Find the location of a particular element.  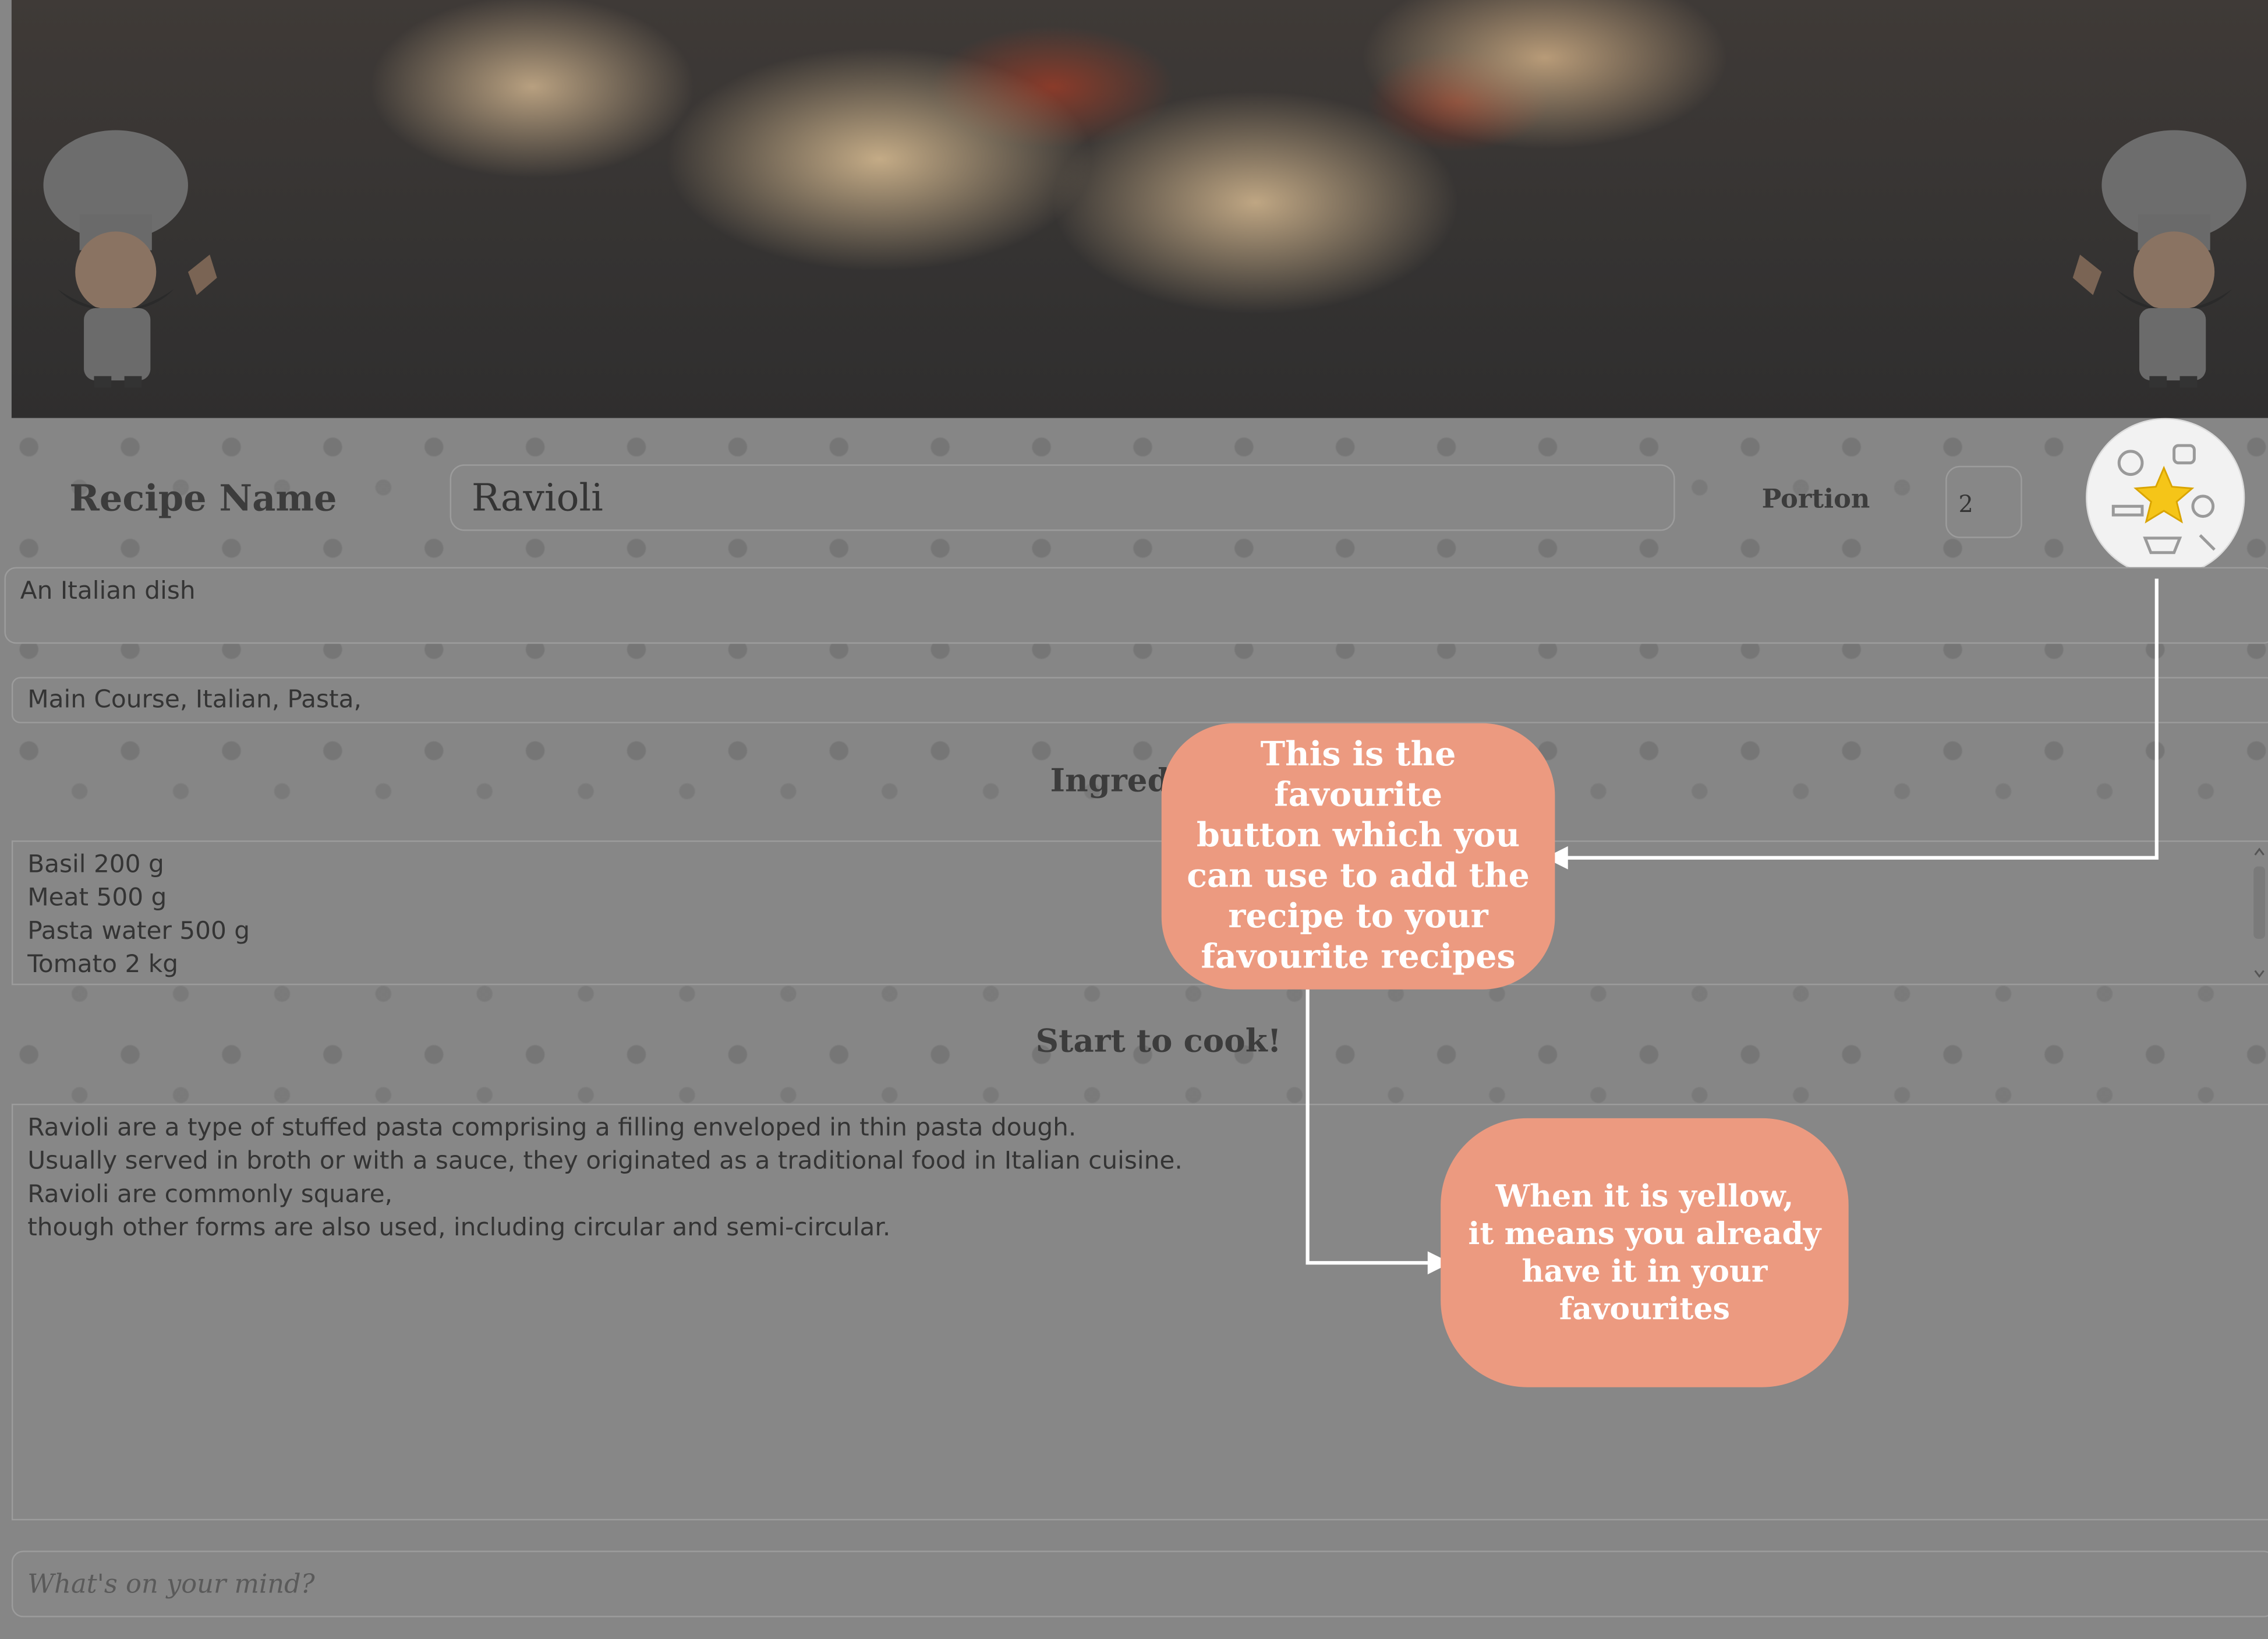

comment-input: What's on your mind? is located at coordinates (1139, 1583).